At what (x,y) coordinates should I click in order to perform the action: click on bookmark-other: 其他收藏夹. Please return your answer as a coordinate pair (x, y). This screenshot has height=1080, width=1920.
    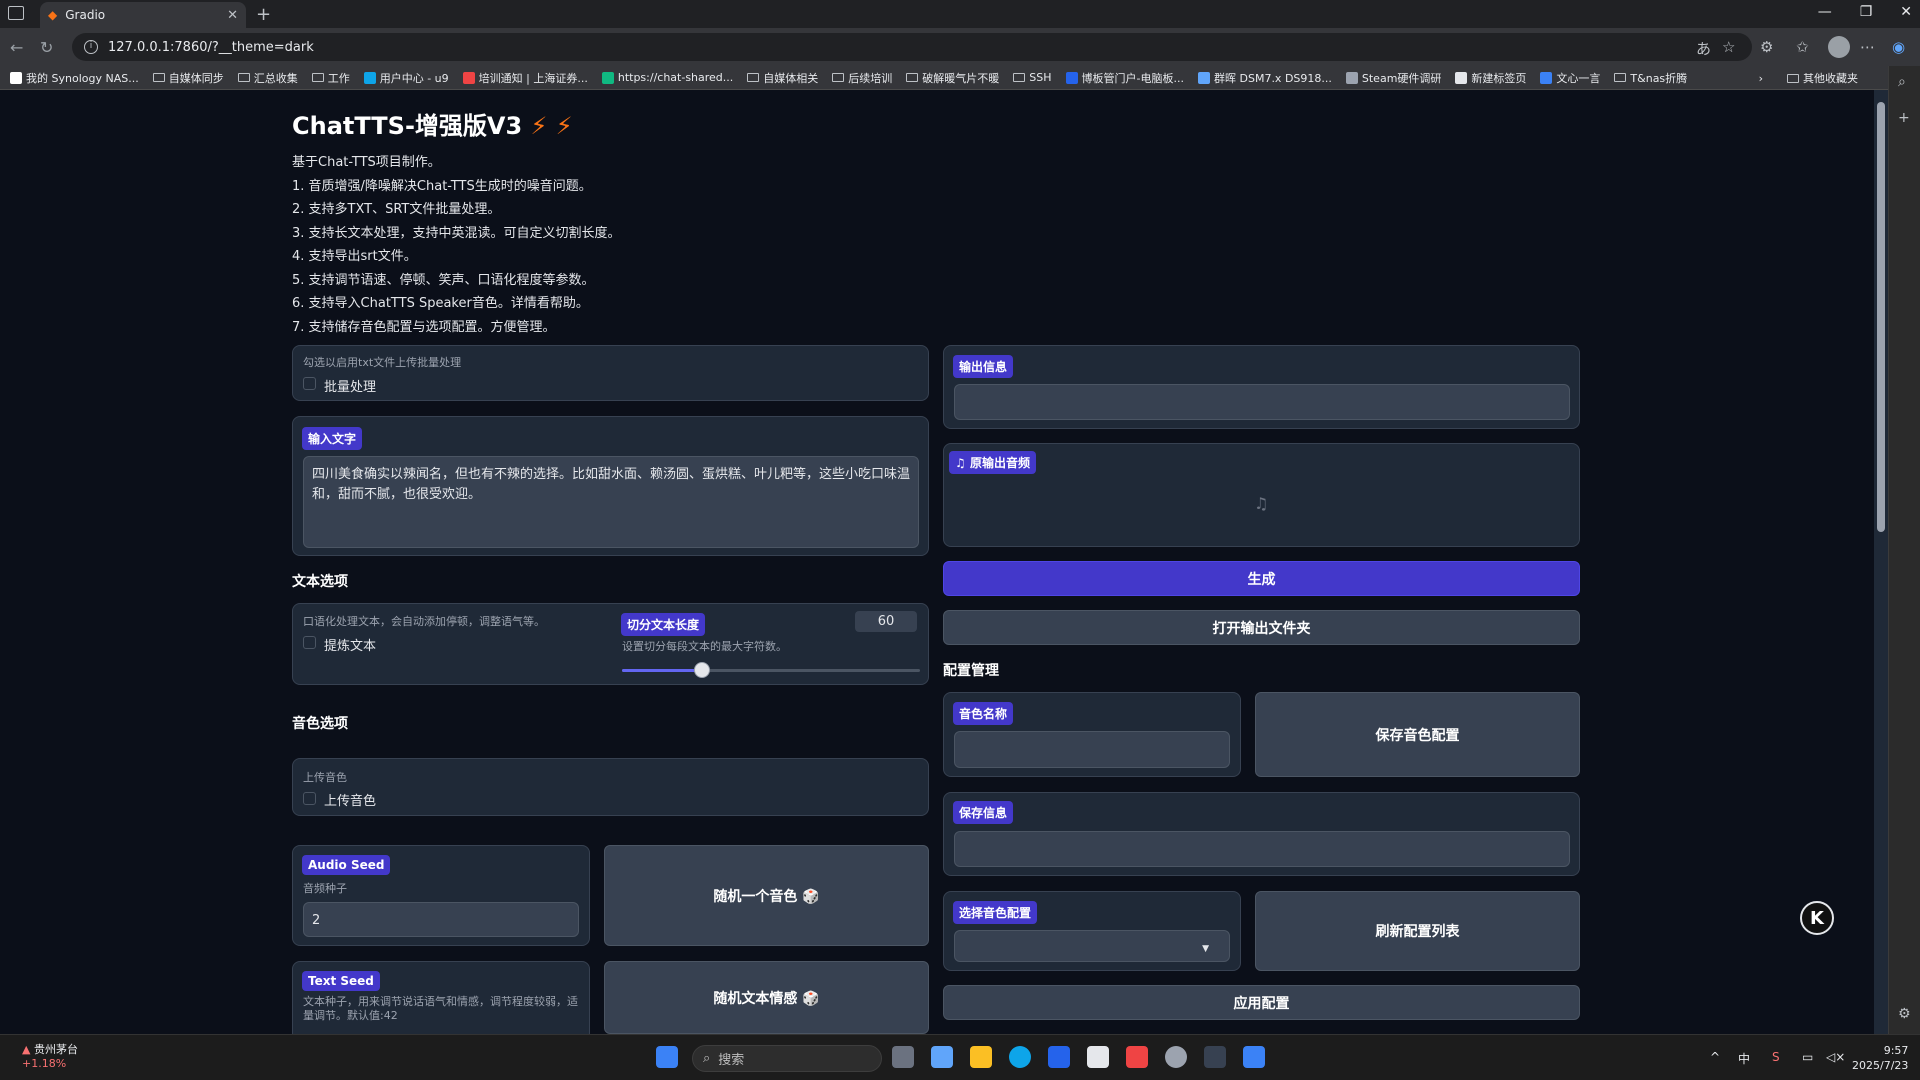
    Looking at the image, I should click on (1830, 78).